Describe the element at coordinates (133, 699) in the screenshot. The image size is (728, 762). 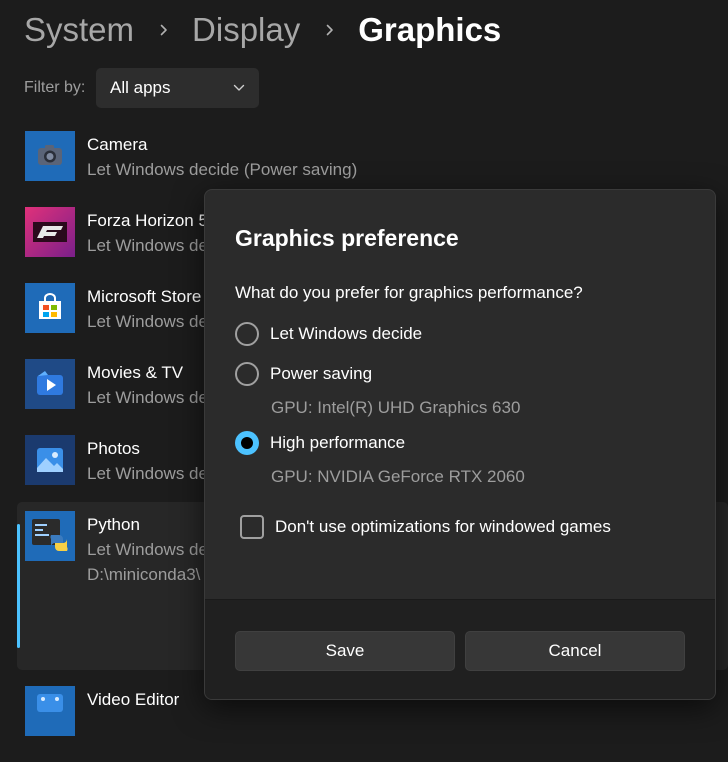
I see `app-name: Video Editor` at that location.